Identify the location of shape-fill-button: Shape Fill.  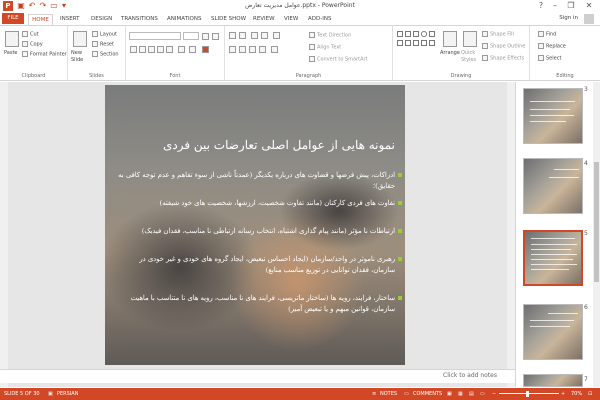
(498, 35).